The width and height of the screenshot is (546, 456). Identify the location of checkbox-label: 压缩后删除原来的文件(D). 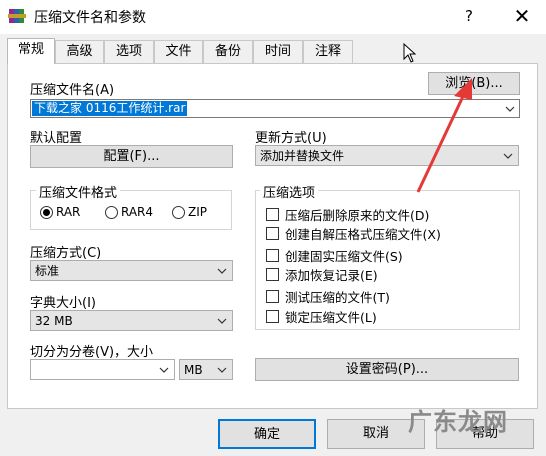
(357, 215).